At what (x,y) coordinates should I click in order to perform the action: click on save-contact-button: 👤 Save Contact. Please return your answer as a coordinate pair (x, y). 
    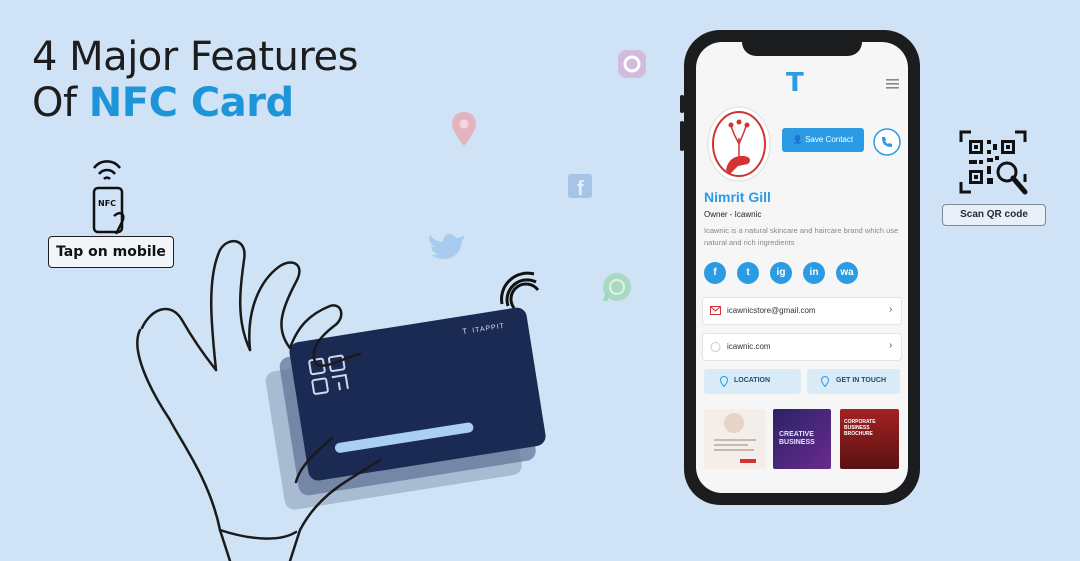
    Looking at the image, I should click on (823, 140).